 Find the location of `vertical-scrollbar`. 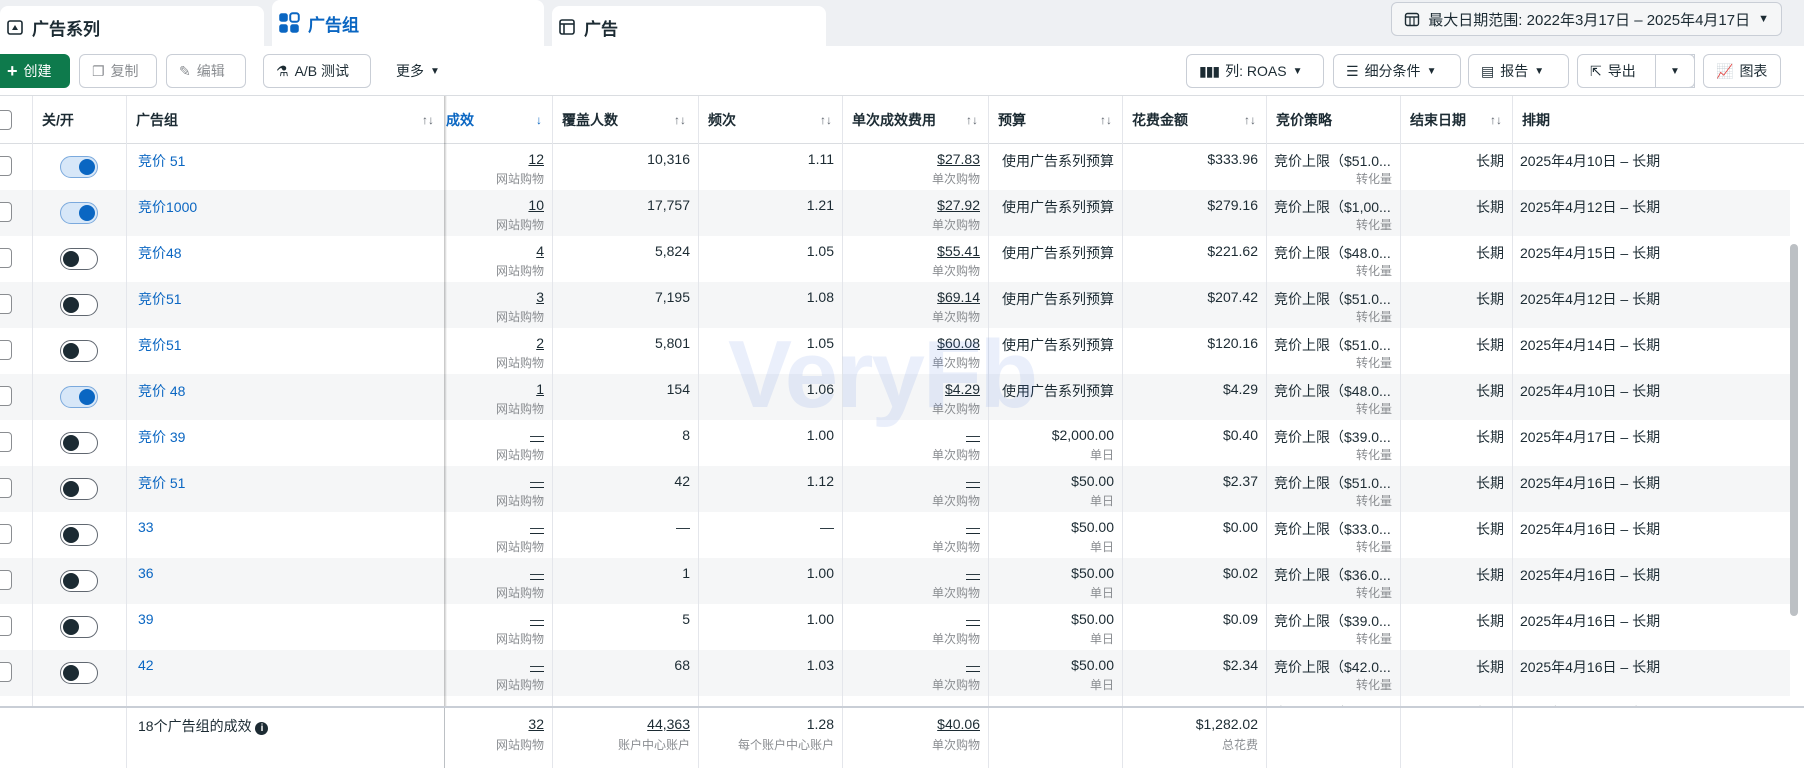

vertical-scrollbar is located at coordinates (1794, 430).